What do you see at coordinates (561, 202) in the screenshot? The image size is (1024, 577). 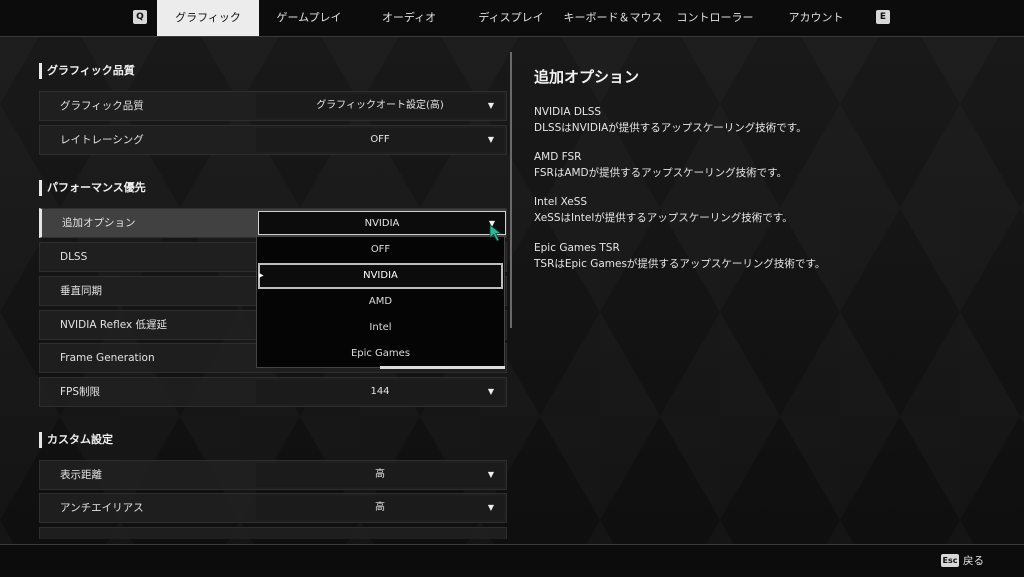 I see `info-item-name: Intel XeSS` at bounding box center [561, 202].